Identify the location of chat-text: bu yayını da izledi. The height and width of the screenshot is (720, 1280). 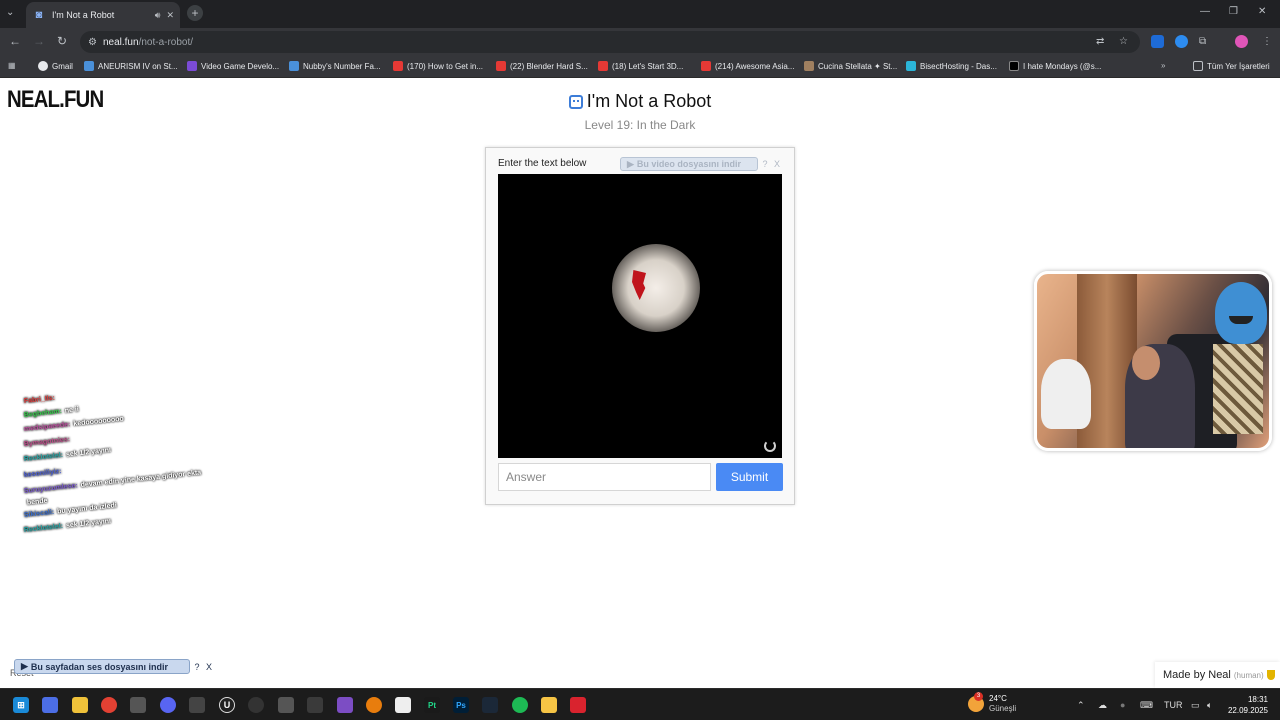
(87, 509).